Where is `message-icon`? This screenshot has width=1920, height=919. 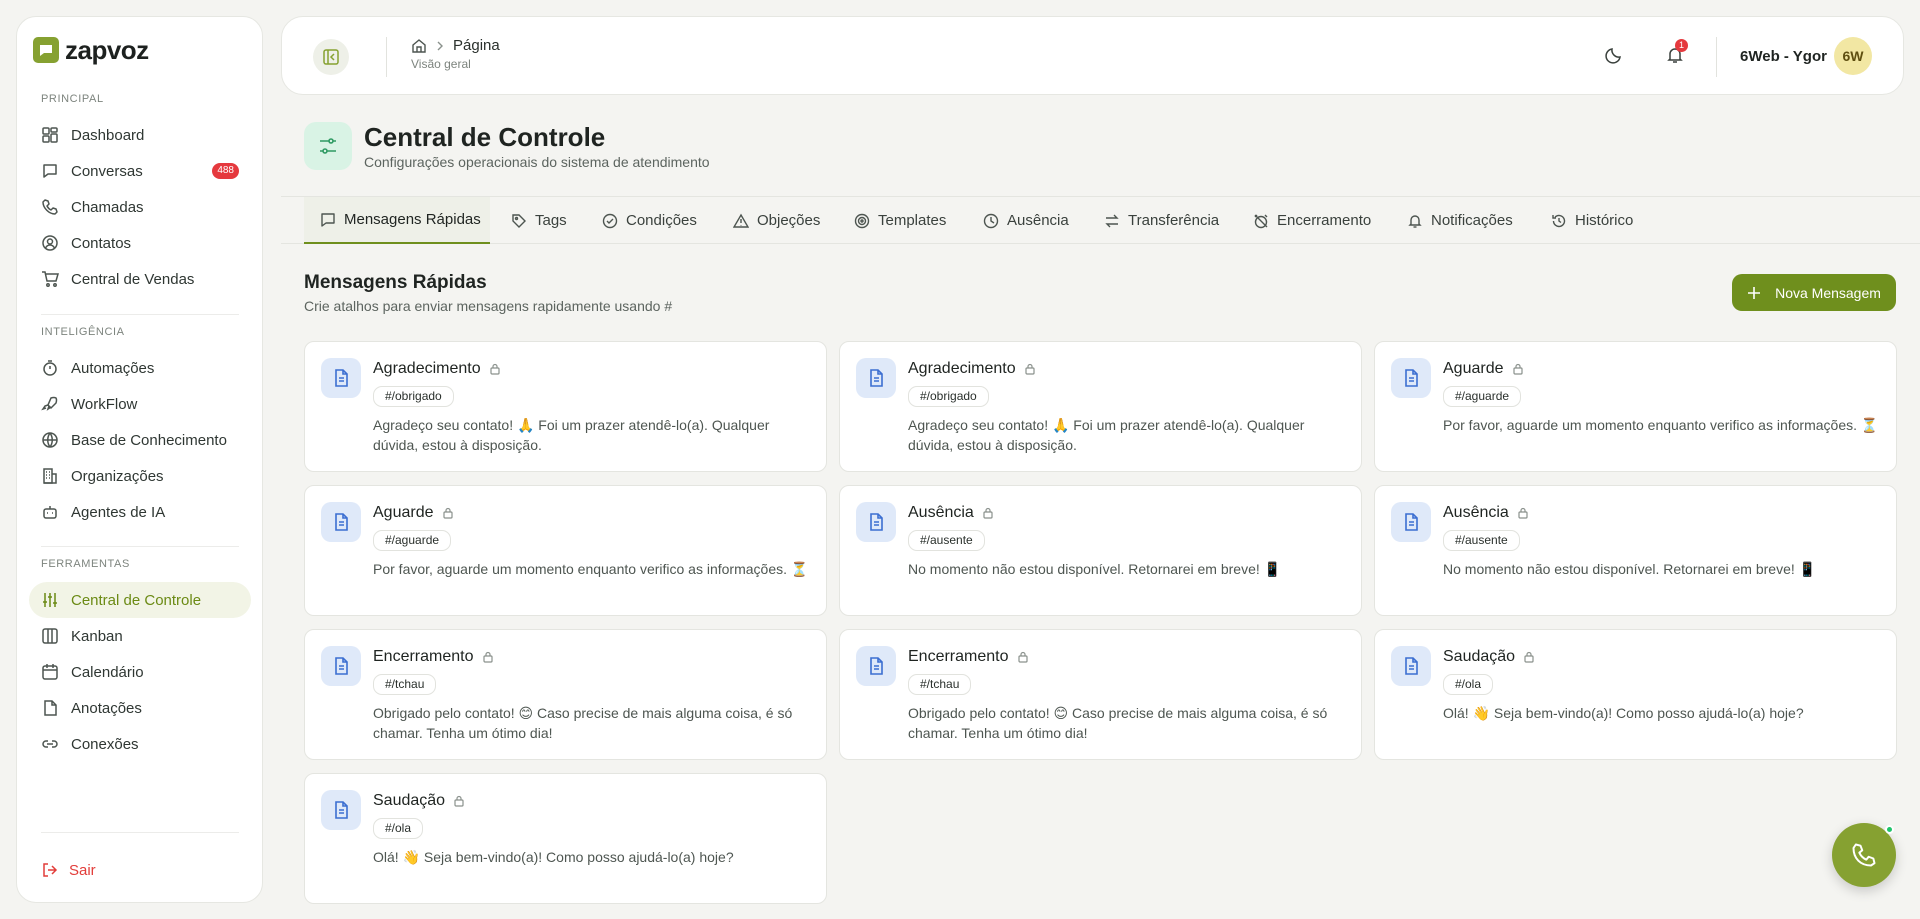 message-icon is located at coordinates (328, 219).